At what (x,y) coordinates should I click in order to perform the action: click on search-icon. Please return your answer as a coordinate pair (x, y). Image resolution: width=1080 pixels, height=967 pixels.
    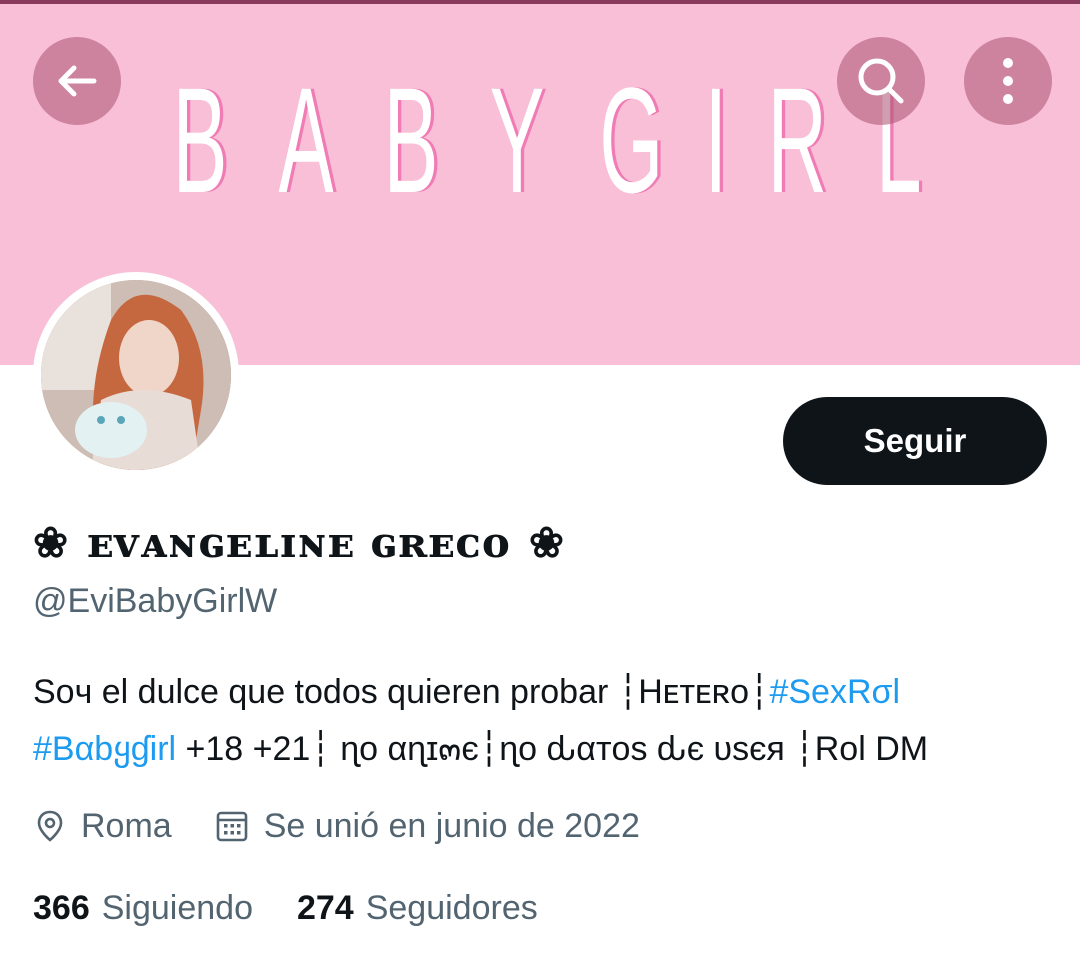
    Looking at the image, I should click on (881, 81).